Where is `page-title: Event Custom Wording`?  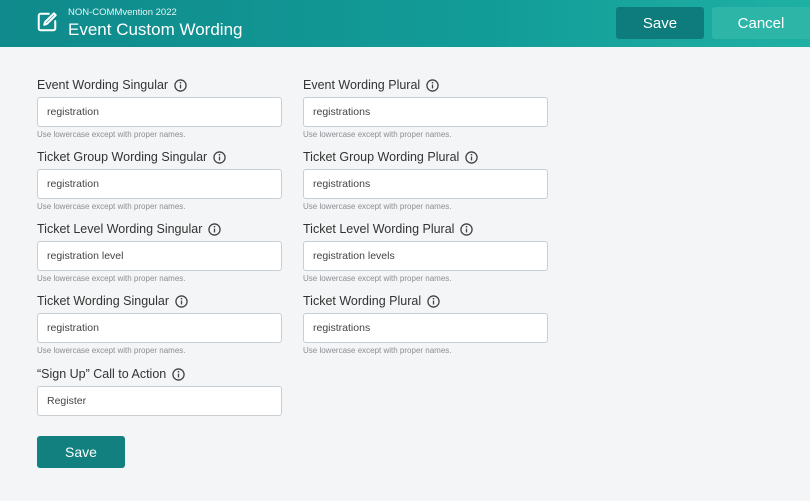 page-title: Event Custom Wording is located at coordinates (155, 29).